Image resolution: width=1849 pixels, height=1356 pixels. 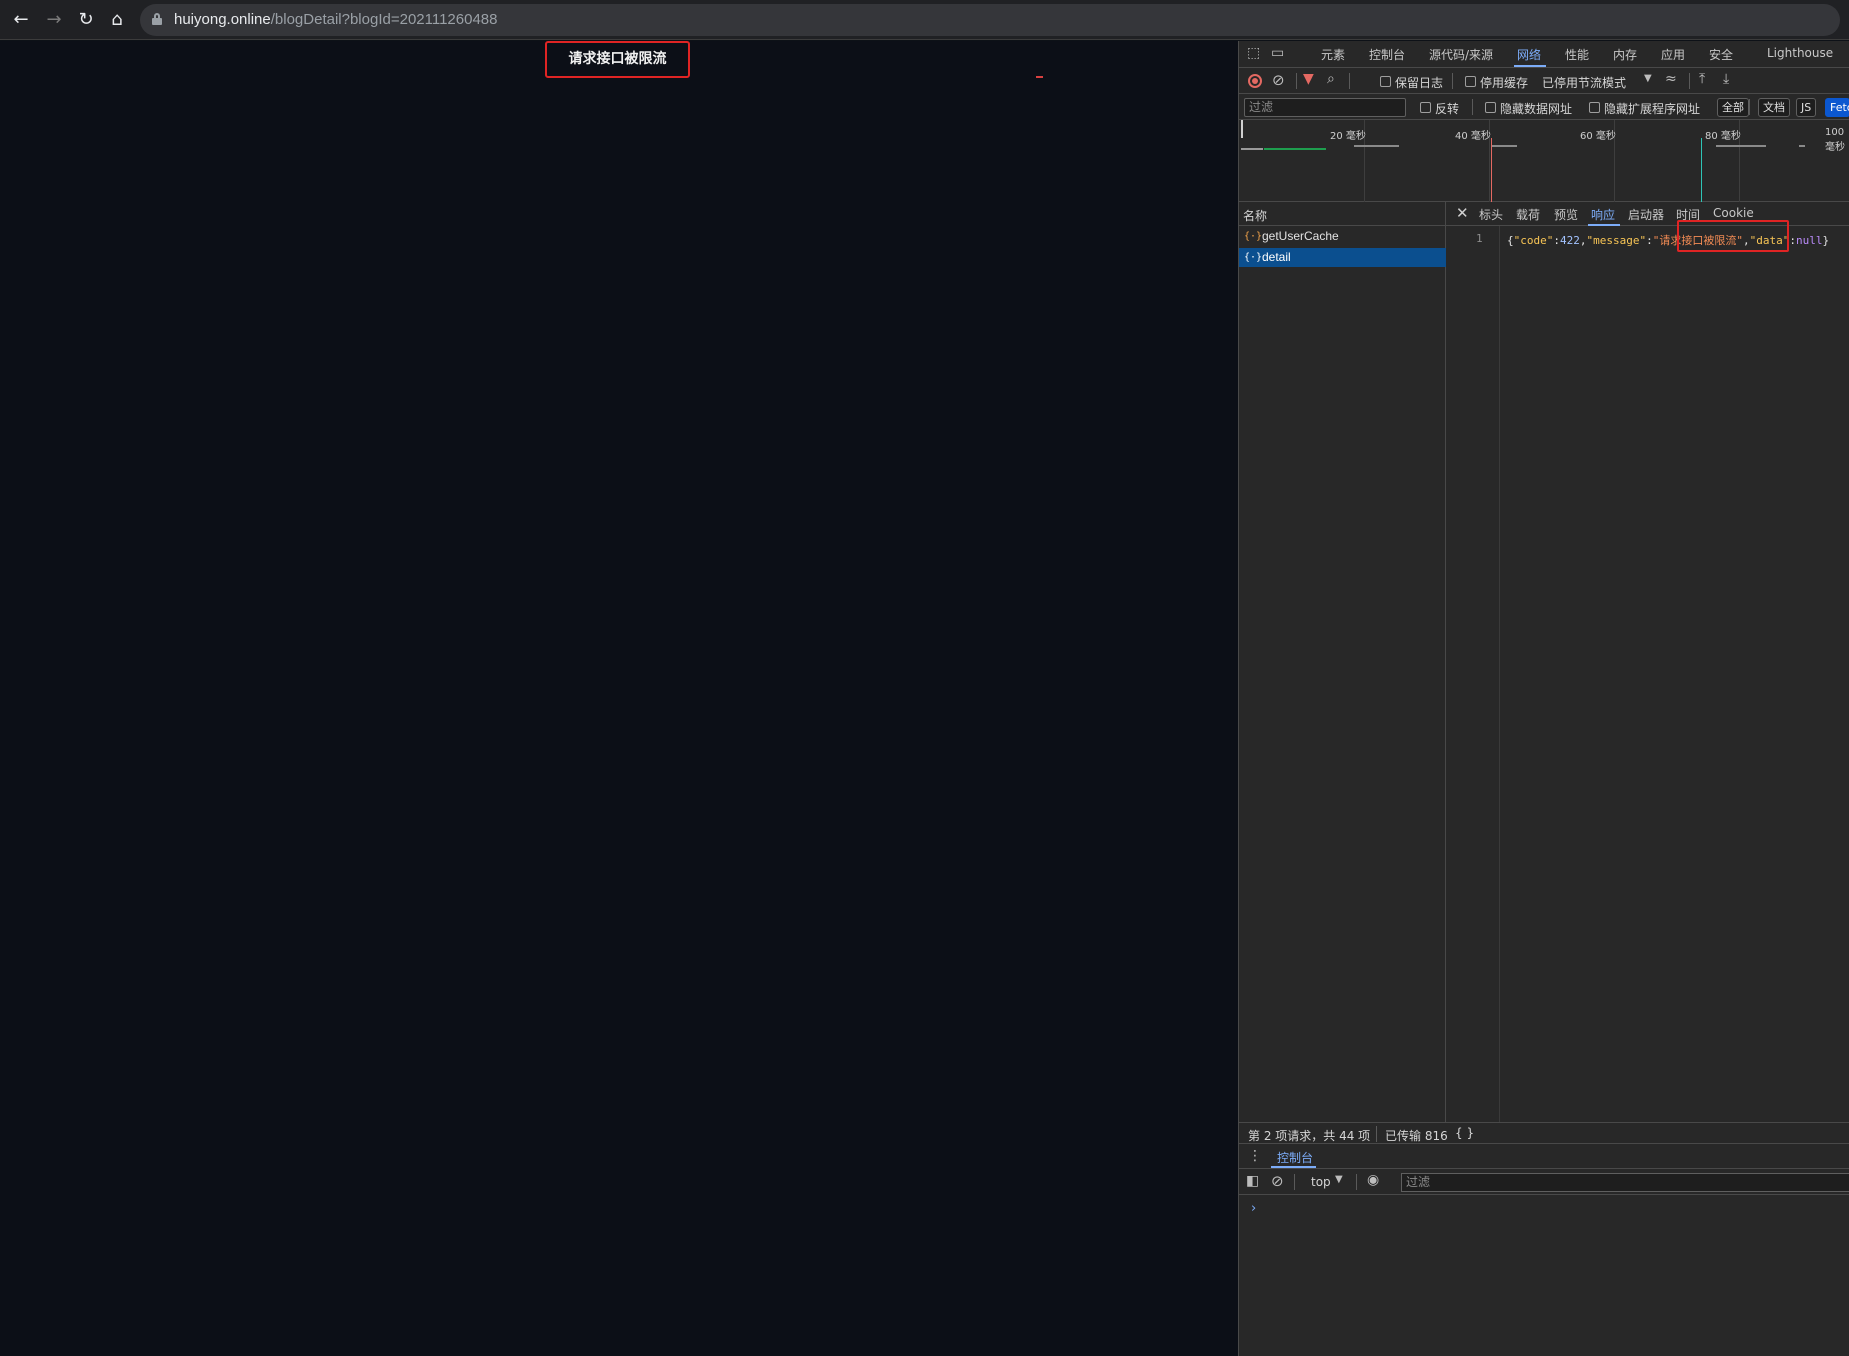 I want to click on line-gutter: 1, so click(x=1473, y=674).